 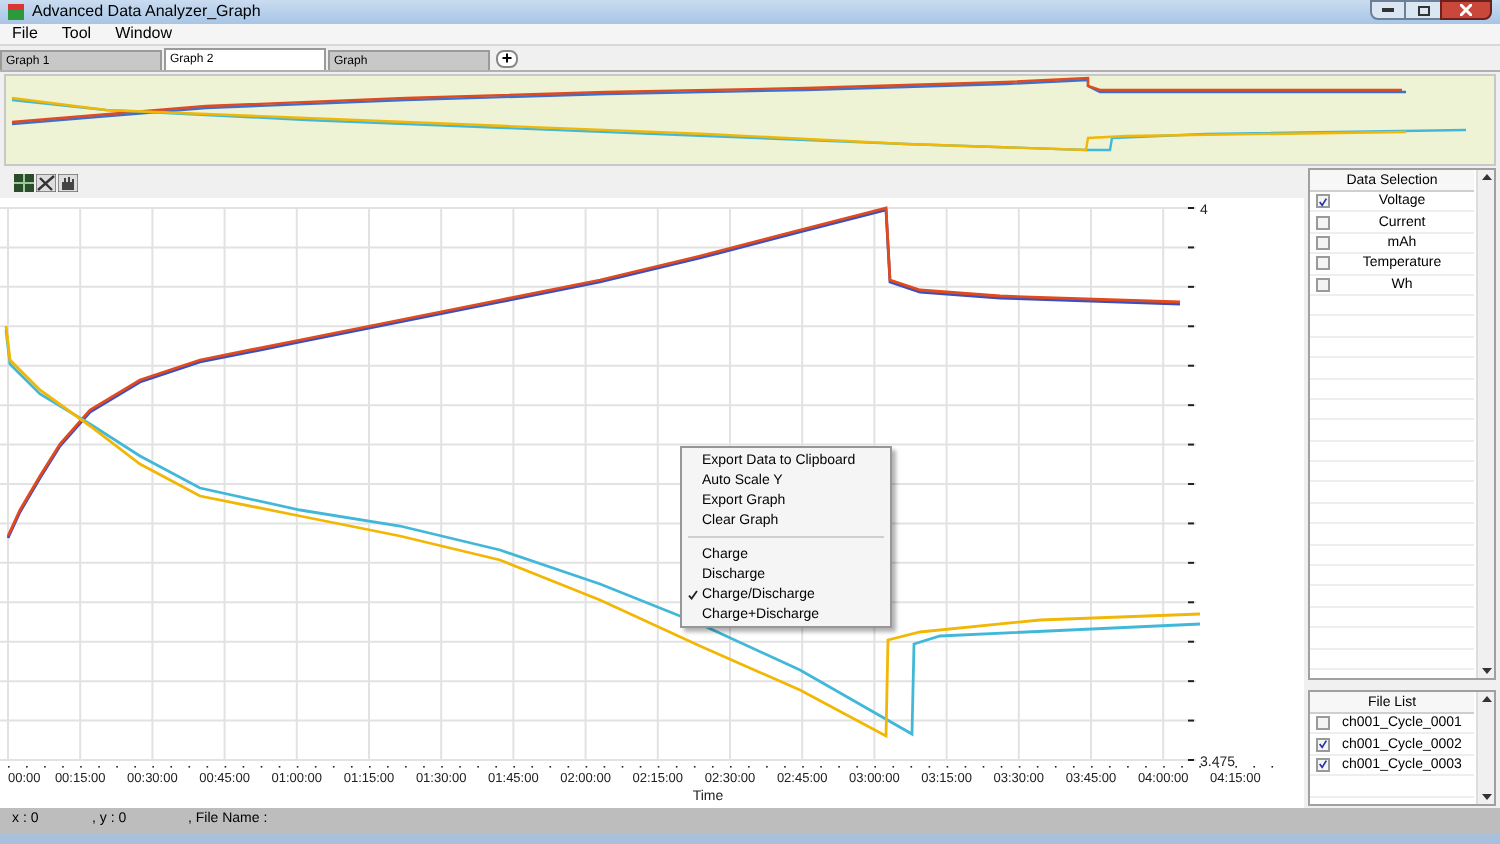 What do you see at coordinates (16, 12) in the screenshot?
I see `app-icon` at bounding box center [16, 12].